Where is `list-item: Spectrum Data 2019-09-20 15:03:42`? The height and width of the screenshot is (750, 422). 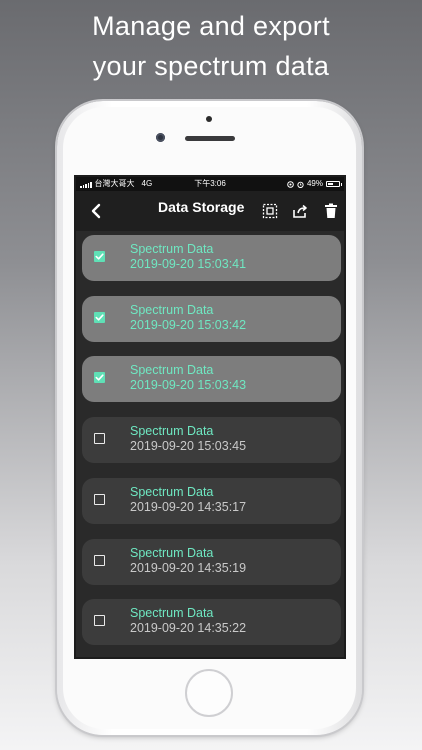
list-item: Spectrum Data 2019-09-20 15:03:42 is located at coordinates (211, 318).